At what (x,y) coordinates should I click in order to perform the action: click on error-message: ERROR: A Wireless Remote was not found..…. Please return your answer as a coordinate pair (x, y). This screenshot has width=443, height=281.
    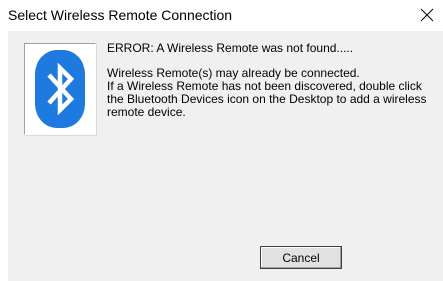
    Looking at the image, I should click on (230, 48).